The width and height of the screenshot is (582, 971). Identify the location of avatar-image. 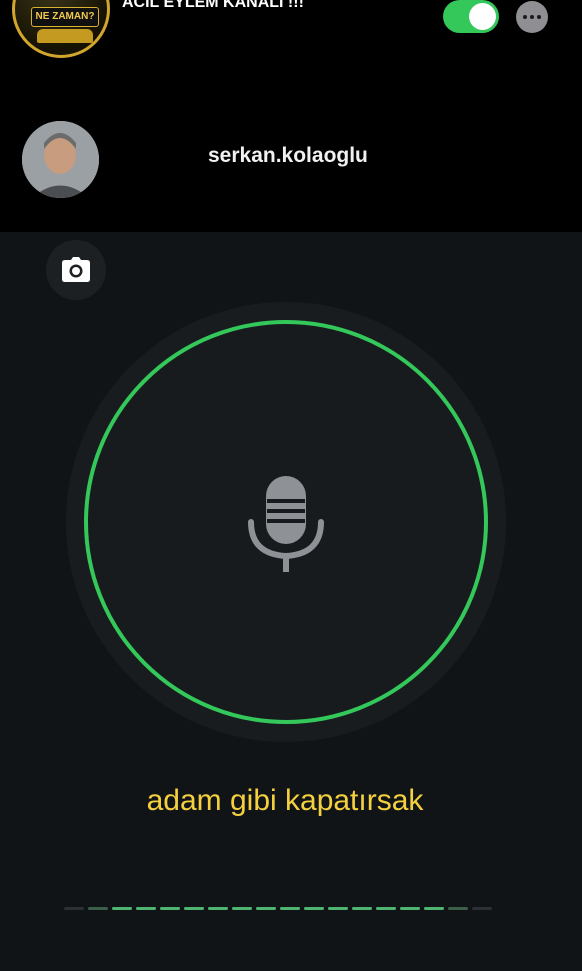
(60, 159).